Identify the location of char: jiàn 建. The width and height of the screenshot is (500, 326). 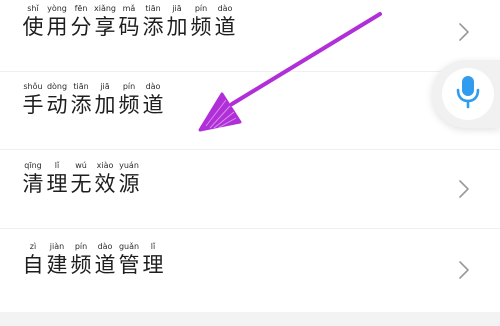
(57, 260).